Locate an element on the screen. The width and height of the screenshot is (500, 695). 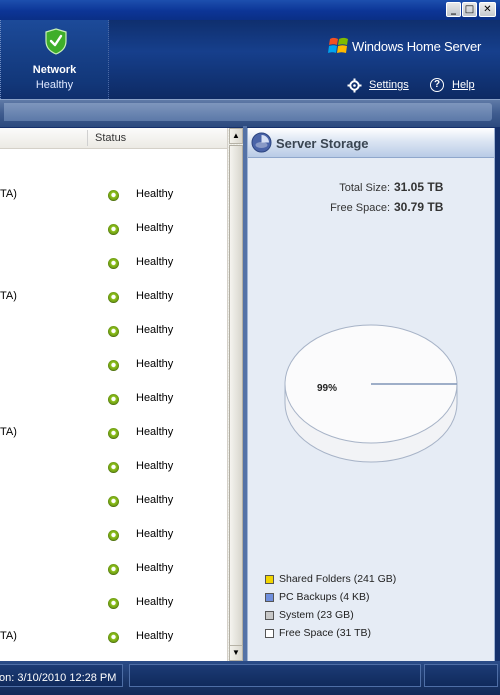
scroll-up-button: ▲ is located at coordinates (236, 136).